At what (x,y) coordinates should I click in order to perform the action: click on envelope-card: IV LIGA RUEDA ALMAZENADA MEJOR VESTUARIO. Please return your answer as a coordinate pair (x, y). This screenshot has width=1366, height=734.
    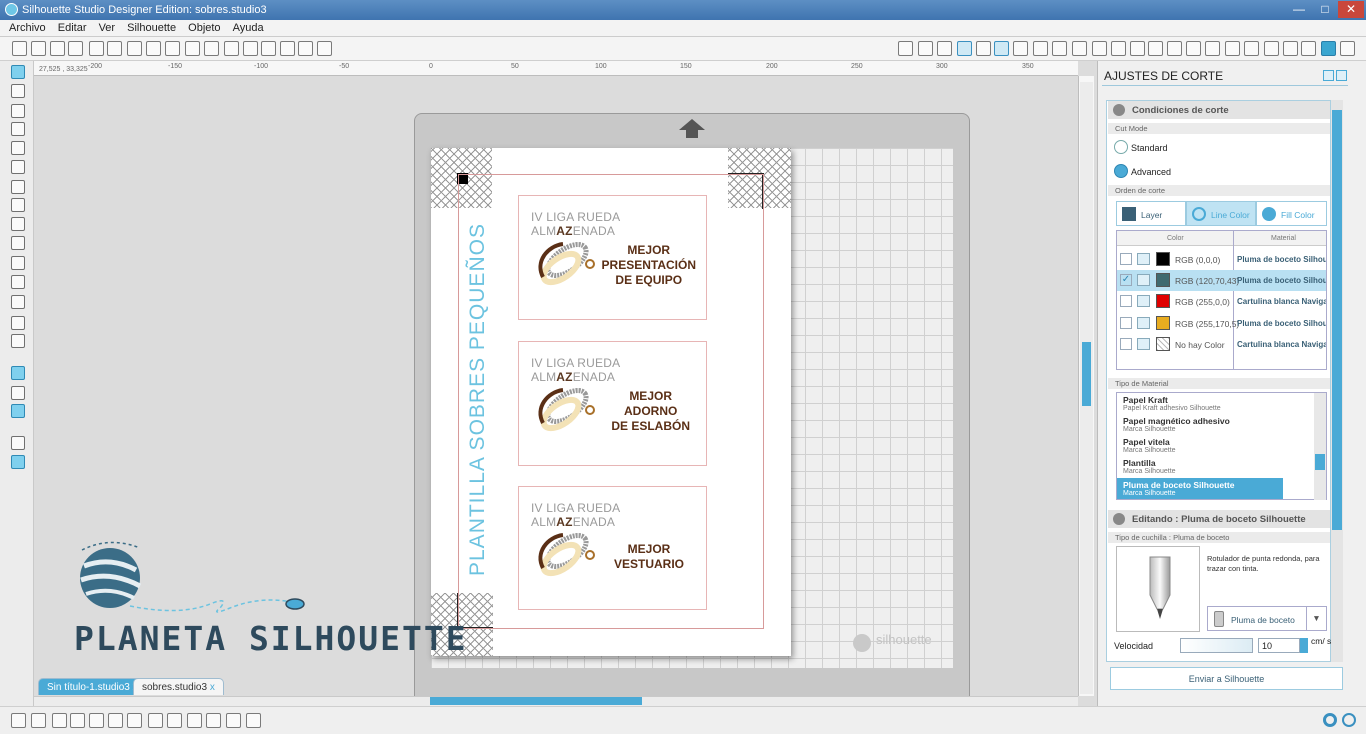
    Looking at the image, I should click on (612, 548).